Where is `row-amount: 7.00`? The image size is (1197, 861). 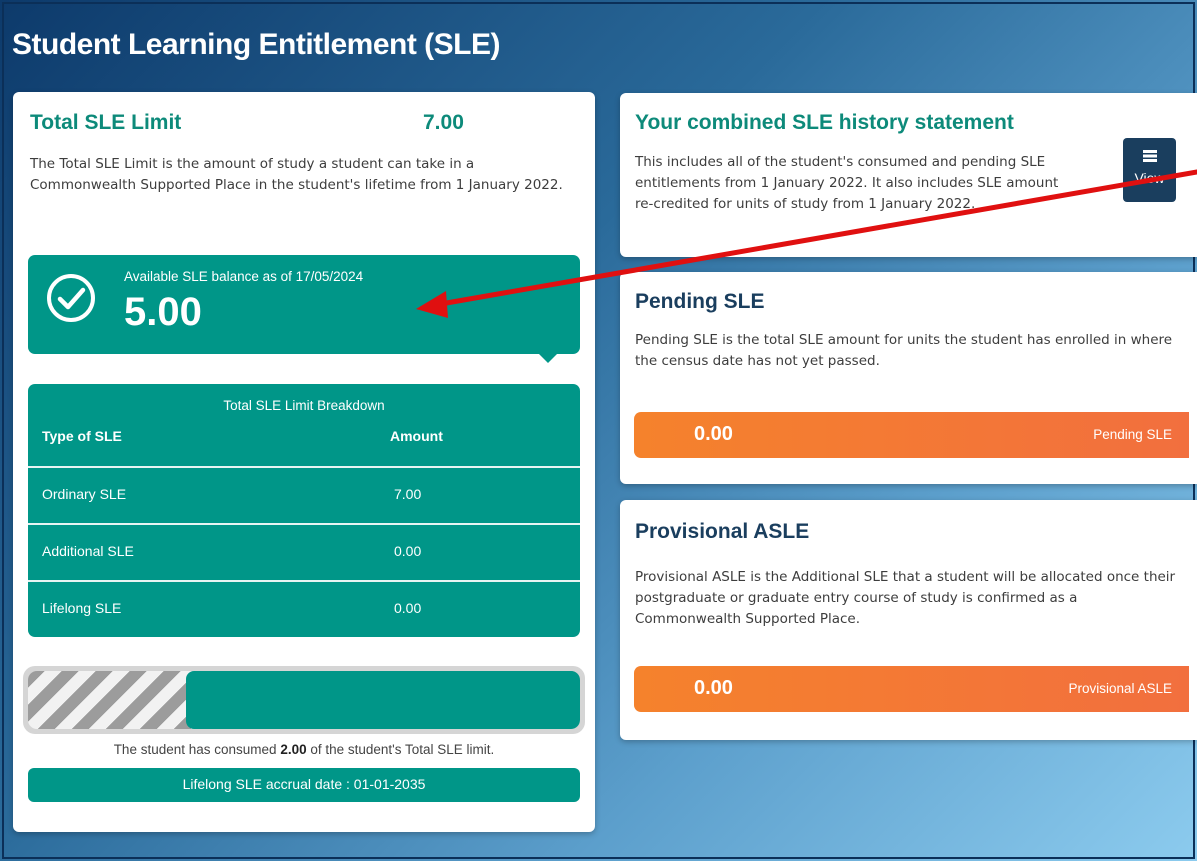 row-amount: 7.00 is located at coordinates (408, 494).